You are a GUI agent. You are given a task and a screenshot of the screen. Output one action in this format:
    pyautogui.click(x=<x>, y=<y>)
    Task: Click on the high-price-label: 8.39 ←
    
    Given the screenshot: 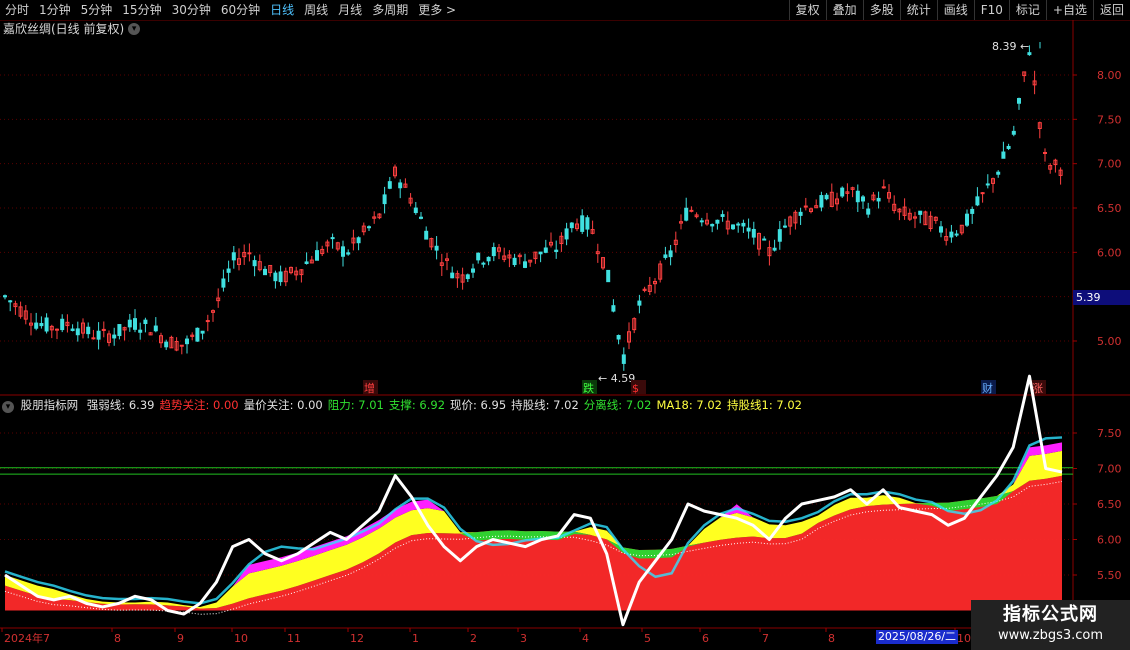 What is the action you would take?
    pyautogui.click(x=1010, y=46)
    